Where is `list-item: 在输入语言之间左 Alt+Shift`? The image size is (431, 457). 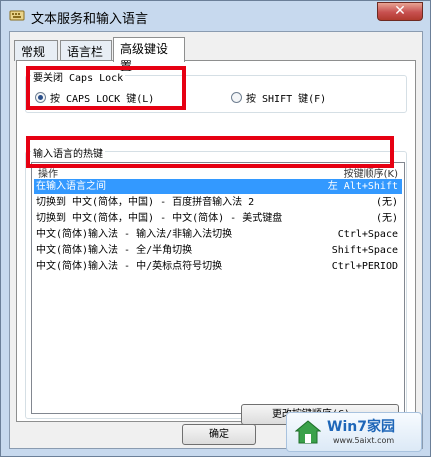 list-item: 在输入语言之间左 Alt+Shift is located at coordinates (218, 186).